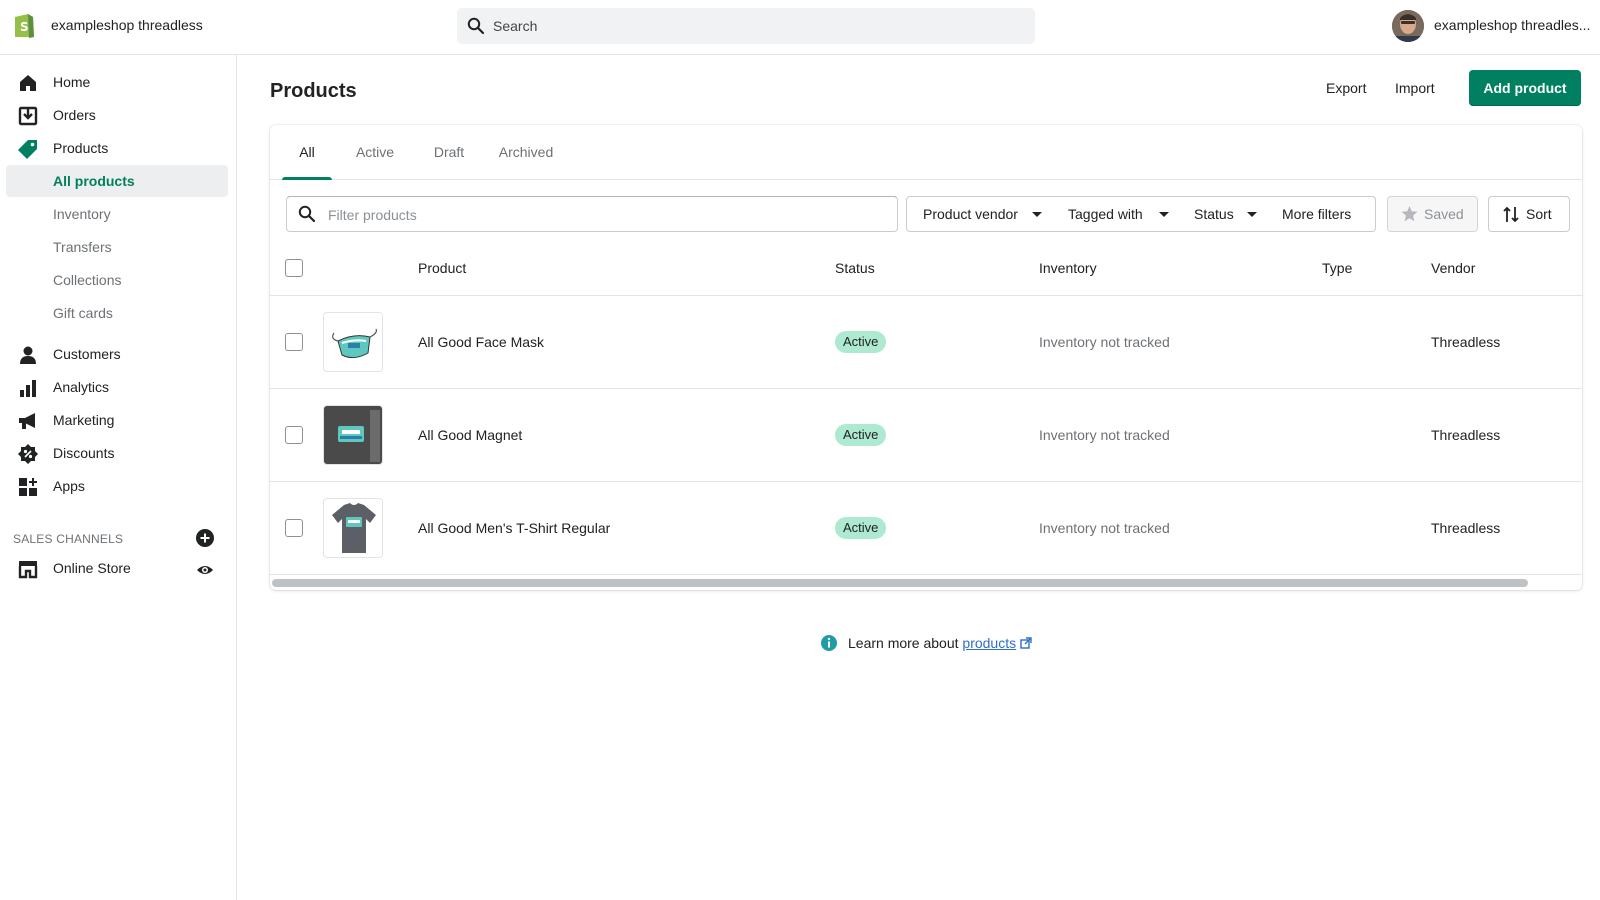  What do you see at coordinates (28, 570) in the screenshot?
I see `store-icon` at bounding box center [28, 570].